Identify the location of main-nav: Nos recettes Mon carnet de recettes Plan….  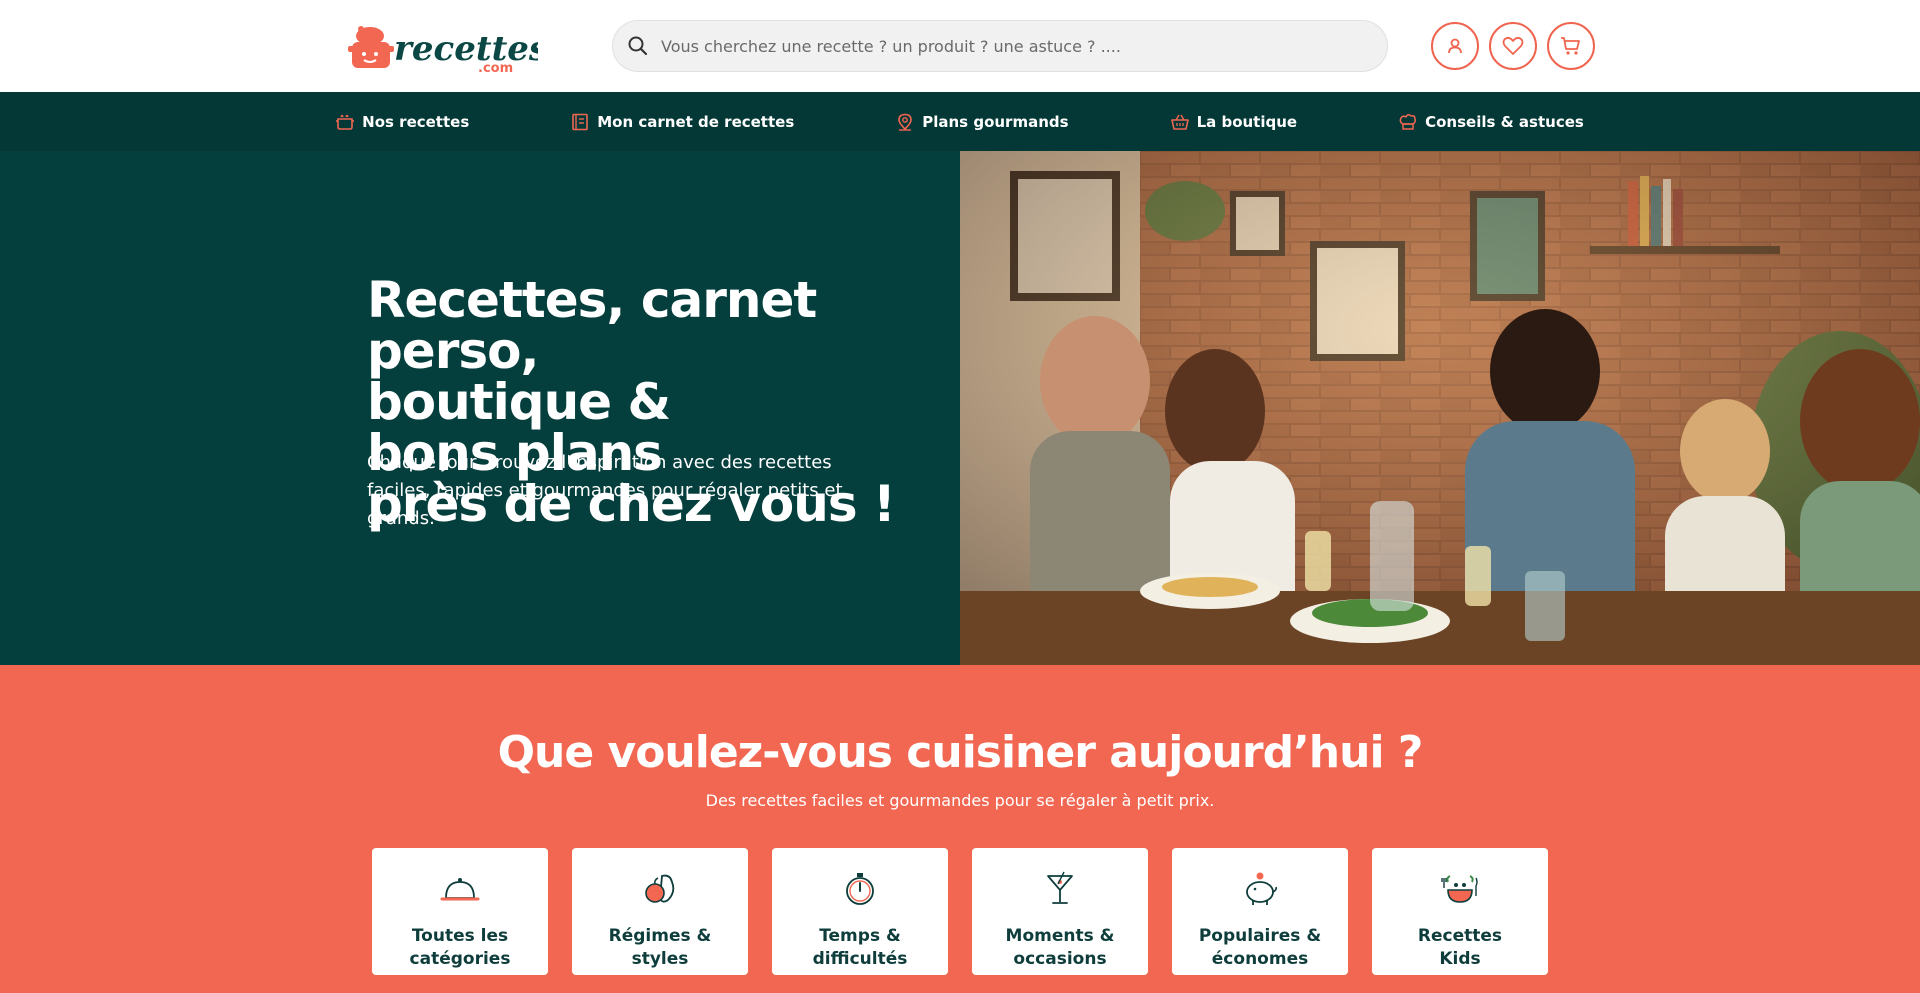
(960, 121).